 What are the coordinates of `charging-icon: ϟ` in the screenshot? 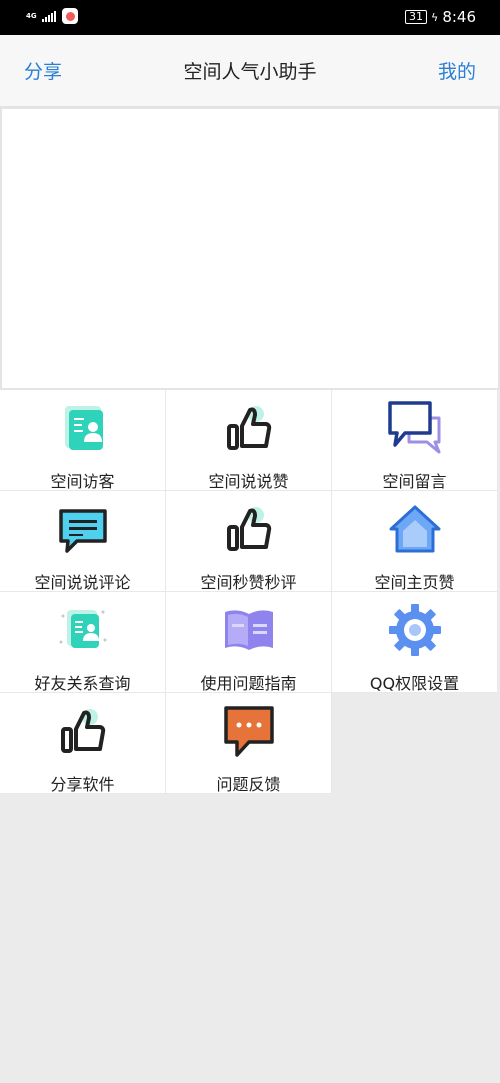 It's located at (435, 17).